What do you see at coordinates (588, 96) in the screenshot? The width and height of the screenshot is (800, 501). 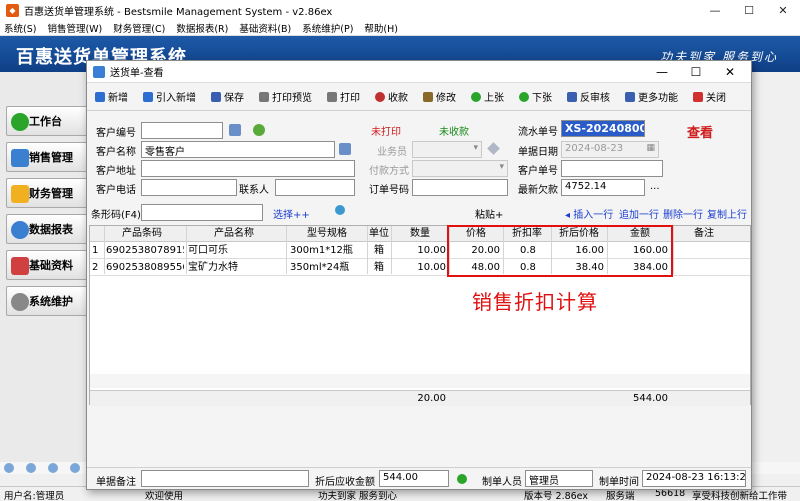 I see `unaudit-button: 反审核` at bounding box center [588, 96].